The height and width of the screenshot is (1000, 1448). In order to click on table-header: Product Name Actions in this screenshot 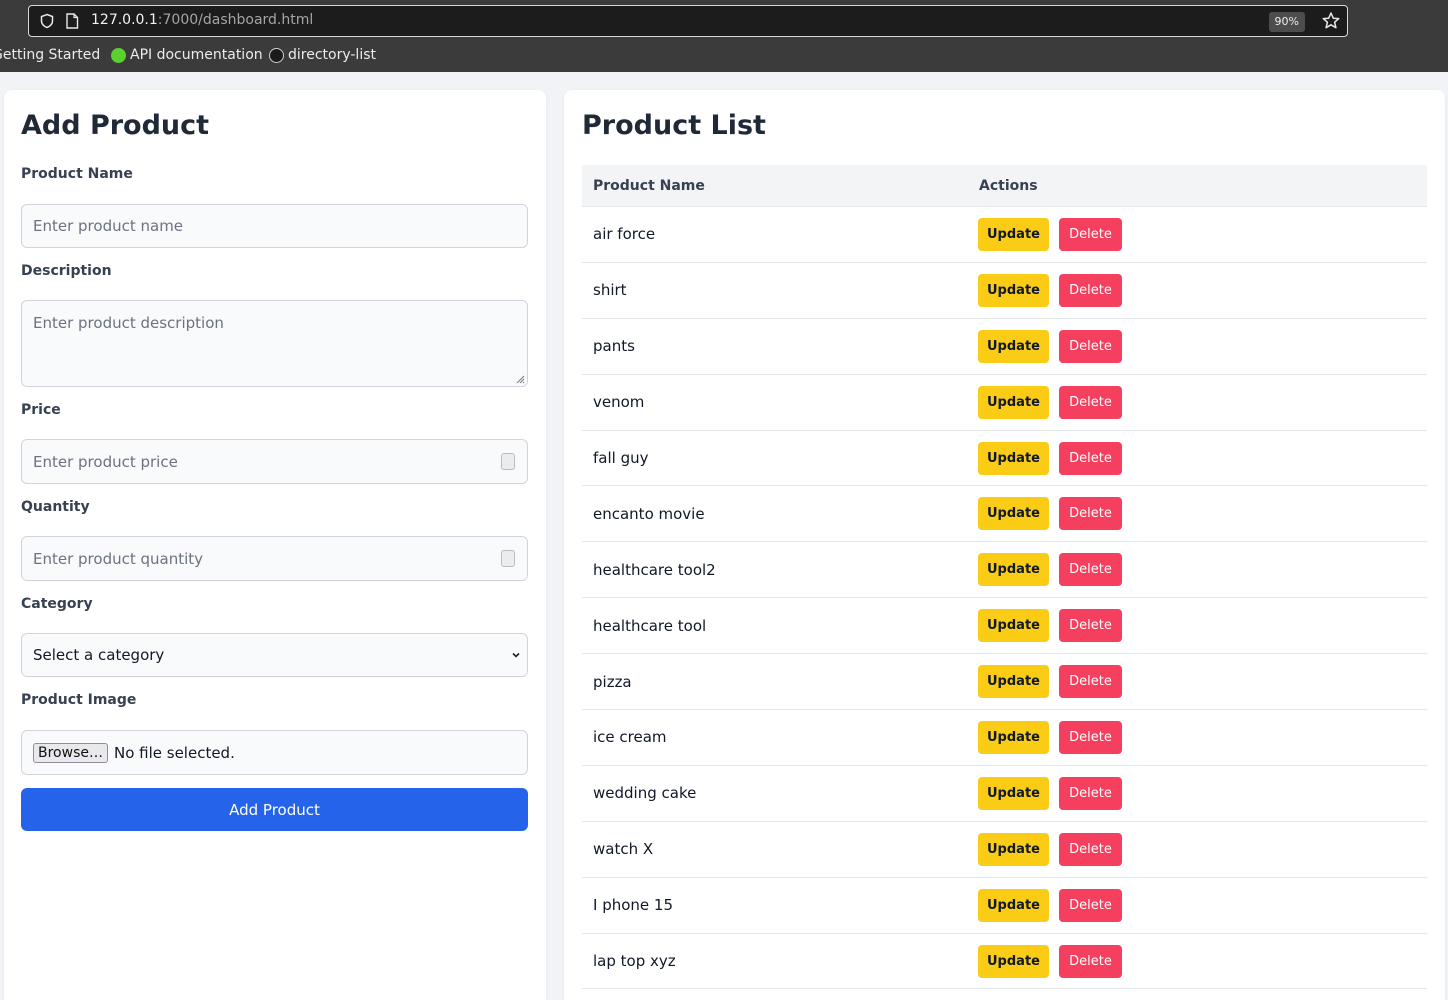, I will do `click(1004, 186)`.